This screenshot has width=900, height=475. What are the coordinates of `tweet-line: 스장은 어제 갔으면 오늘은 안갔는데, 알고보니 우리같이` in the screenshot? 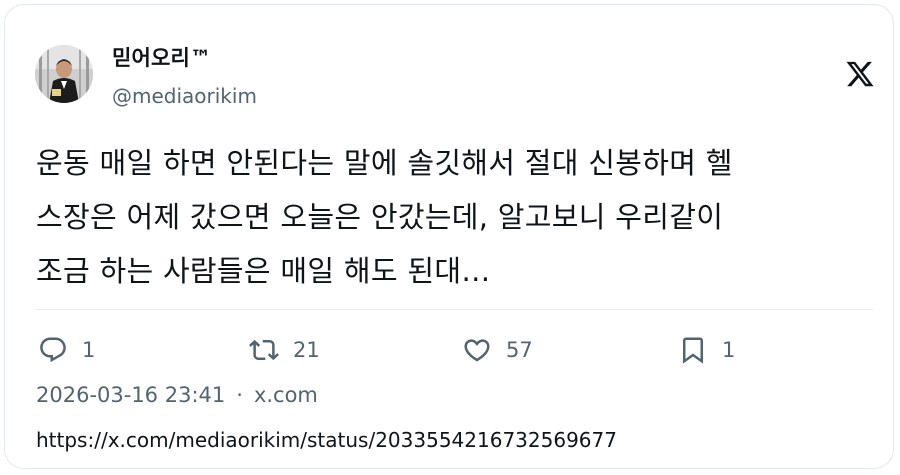 It's located at (380, 217).